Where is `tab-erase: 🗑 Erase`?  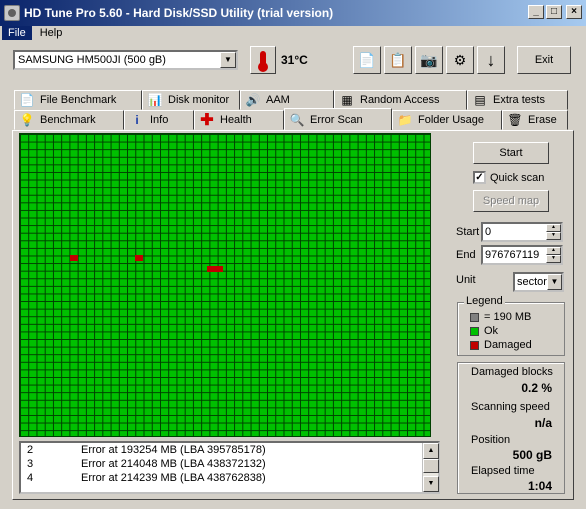
tab-erase: 🗑 Erase is located at coordinates (535, 120).